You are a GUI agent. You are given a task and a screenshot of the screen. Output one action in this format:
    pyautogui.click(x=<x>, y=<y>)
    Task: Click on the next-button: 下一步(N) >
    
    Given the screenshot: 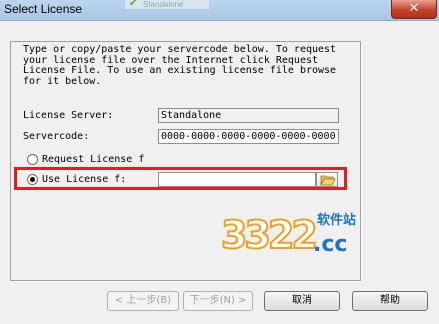 What is the action you would take?
    pyautogui.click(x=218, y=301)
    